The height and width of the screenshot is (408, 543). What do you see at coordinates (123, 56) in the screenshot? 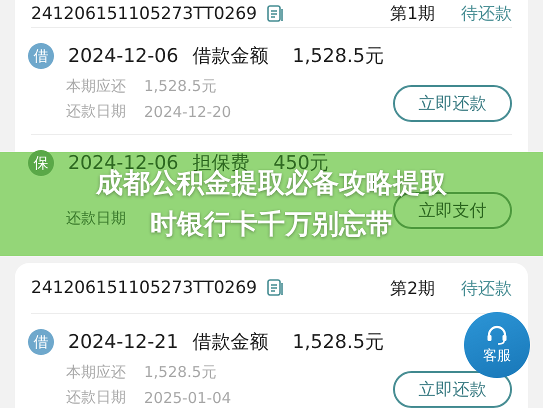
I see `entry-date: 2024-12-06` at bounding box center [123, 56].